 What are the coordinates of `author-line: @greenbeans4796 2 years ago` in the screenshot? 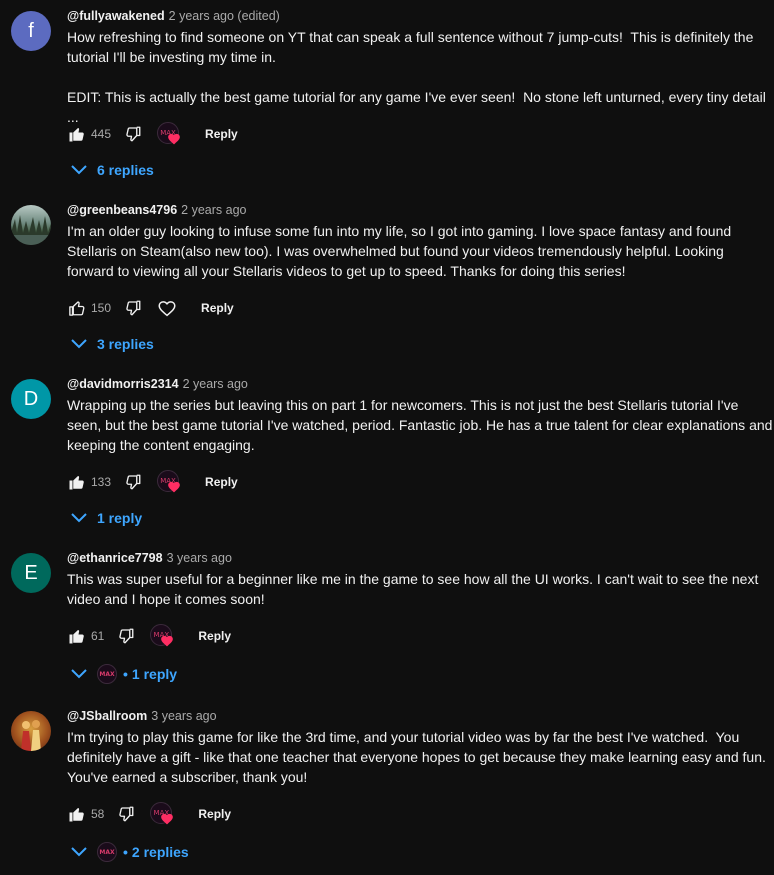 It's located at (157, 210).